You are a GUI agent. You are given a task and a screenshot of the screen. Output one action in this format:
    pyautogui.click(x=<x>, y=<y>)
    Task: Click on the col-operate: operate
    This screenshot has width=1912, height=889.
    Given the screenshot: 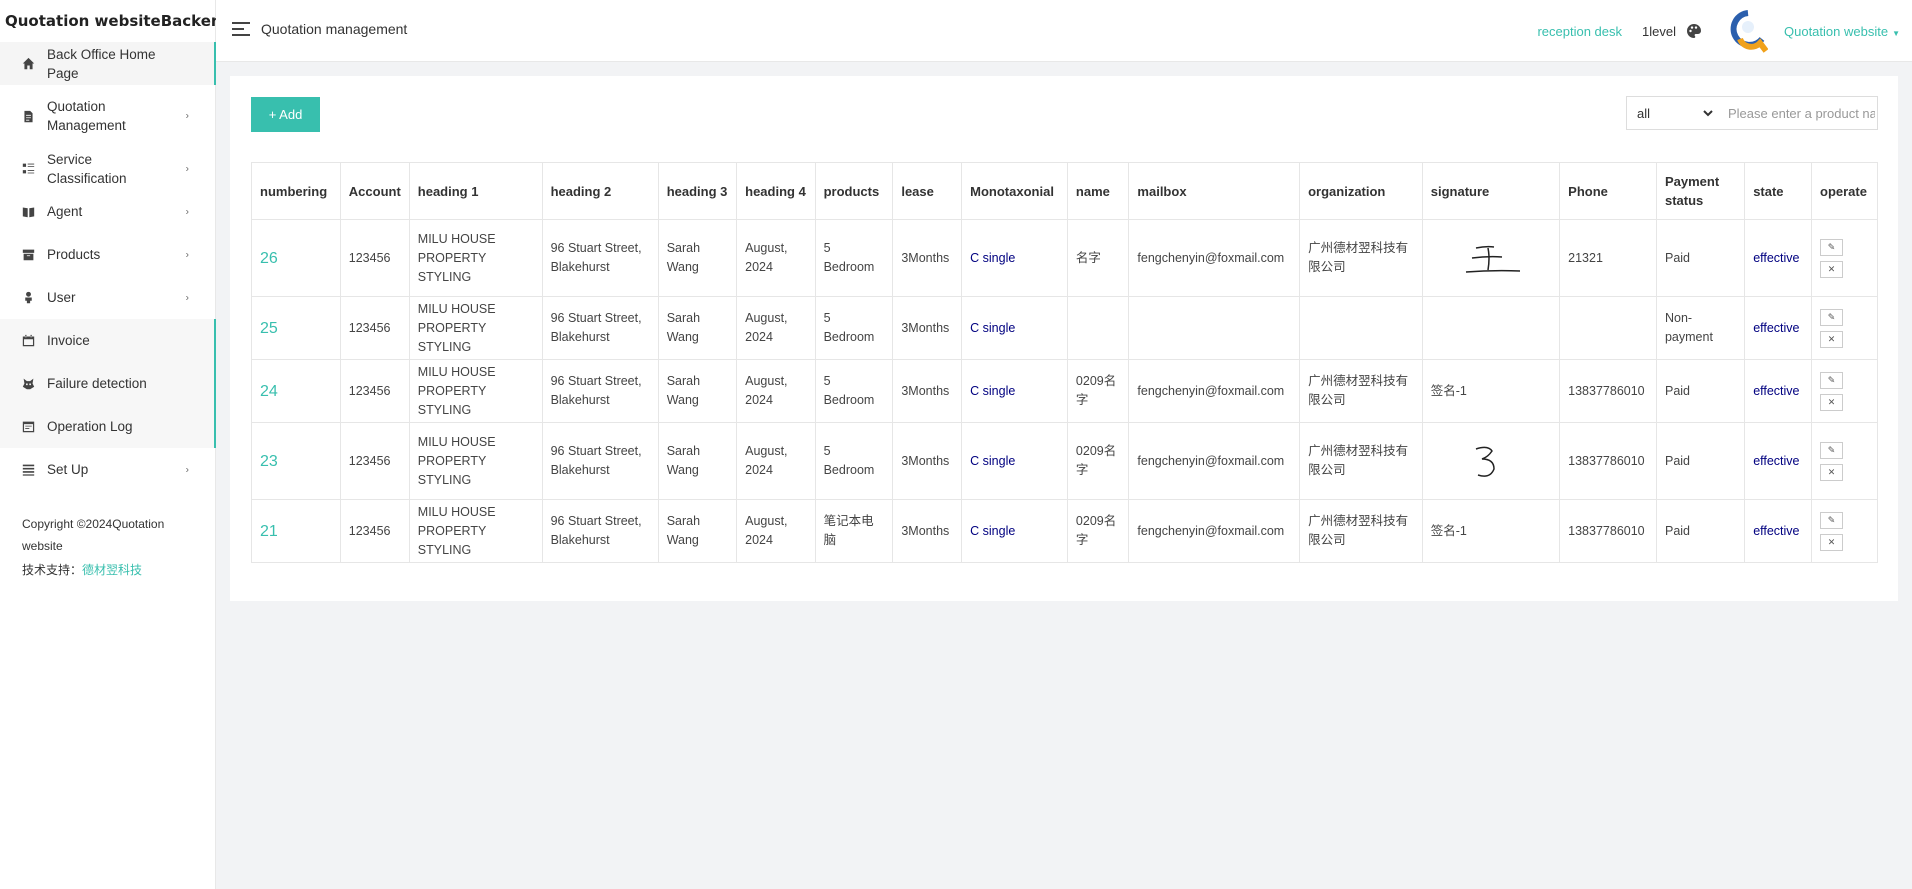 What is the action you would take?
    pyautogui.click(x=1844, y=191)
    